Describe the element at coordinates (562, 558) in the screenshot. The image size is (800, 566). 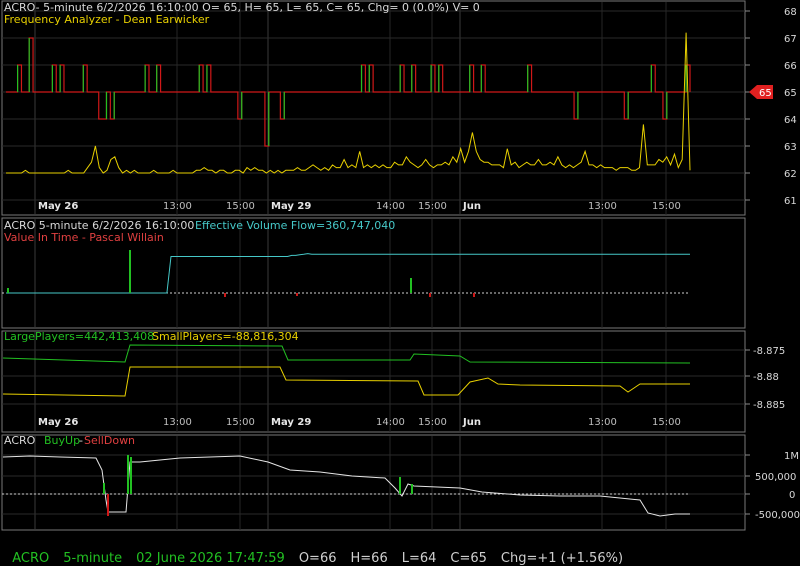
I see `status-change: Chg=+1 (+1.56%)` at that location.